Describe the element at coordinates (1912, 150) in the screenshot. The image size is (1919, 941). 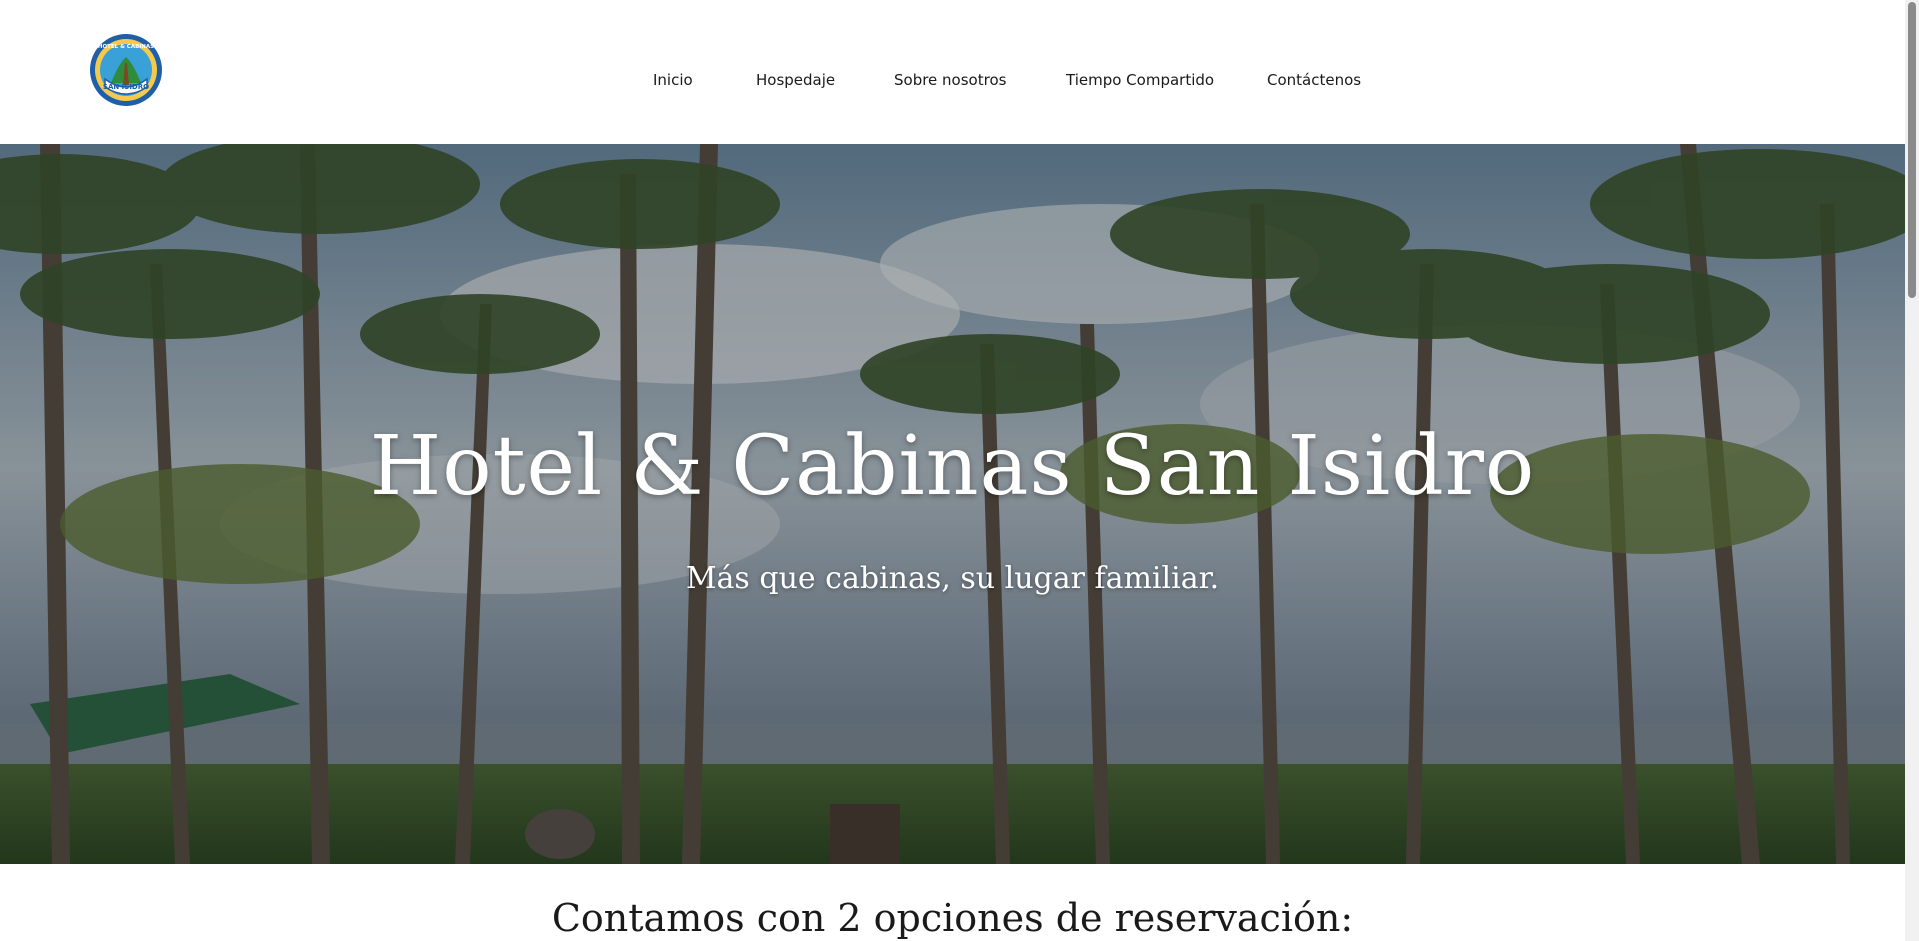
I see `scrollbar-thumb` at that location.